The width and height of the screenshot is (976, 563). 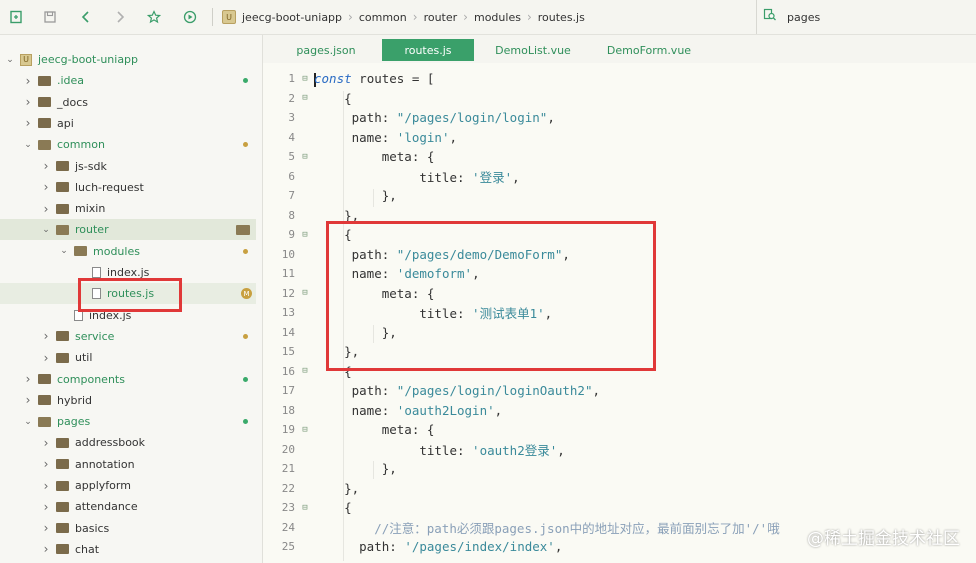 What do you see at coordinates (619, 469) in the screenshot?
I see `code-line: 21 },` at bounding box center [619, 469].